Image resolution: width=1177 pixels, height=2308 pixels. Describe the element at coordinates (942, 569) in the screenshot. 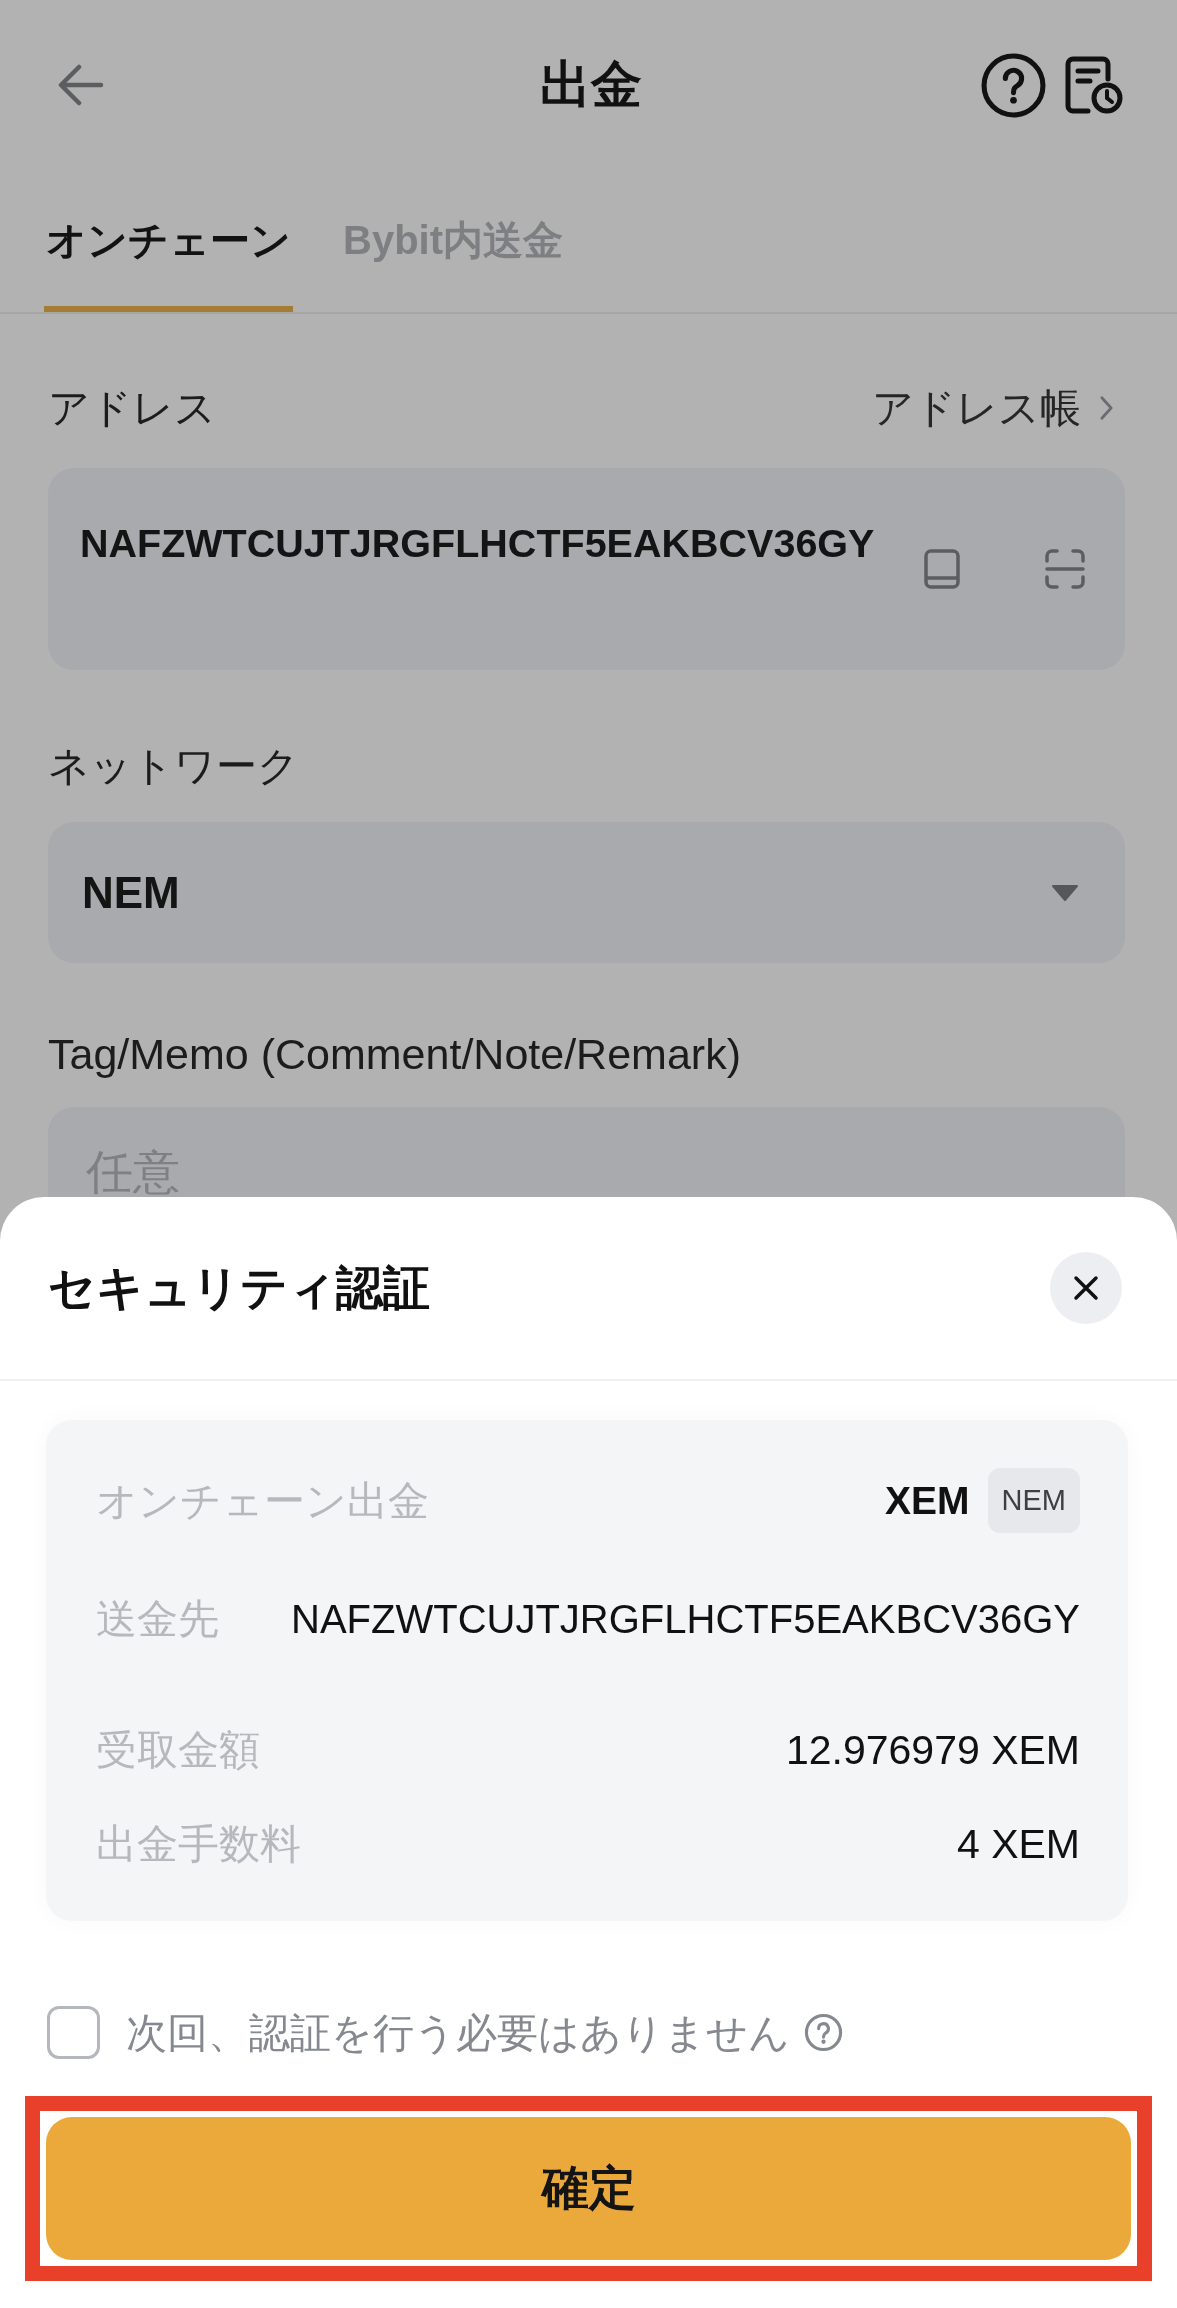

I see `book-icon` at that location.